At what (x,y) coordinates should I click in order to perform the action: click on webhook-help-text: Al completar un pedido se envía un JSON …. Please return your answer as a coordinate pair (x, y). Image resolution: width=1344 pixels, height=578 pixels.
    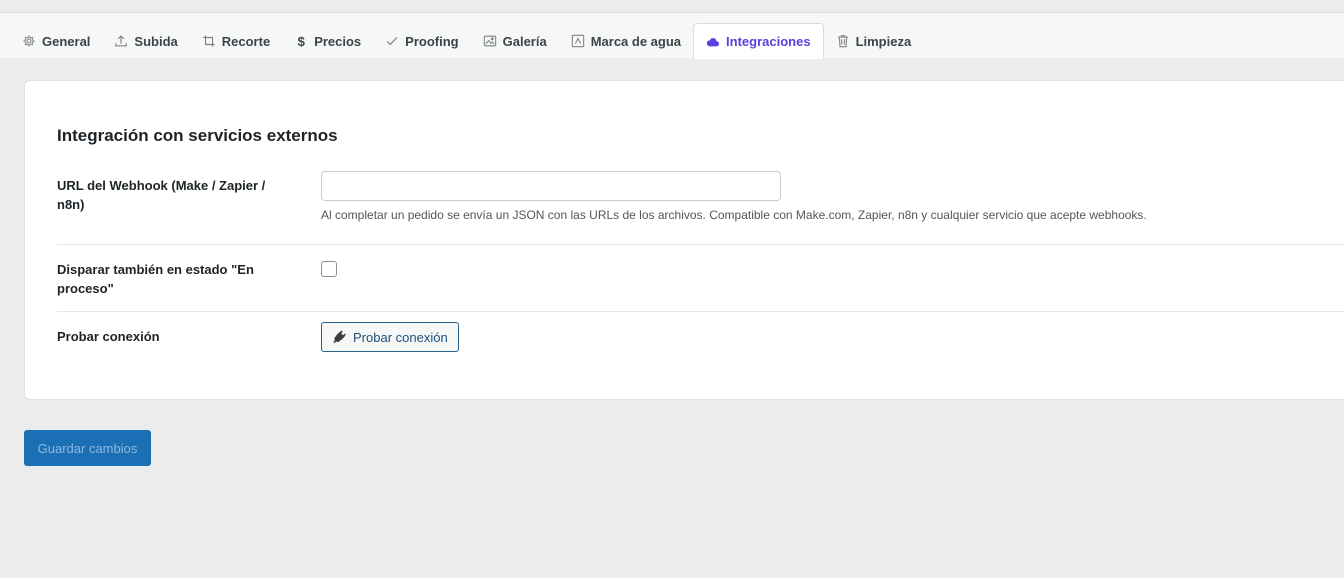
    Looking at the image, I should click on (734, 215).